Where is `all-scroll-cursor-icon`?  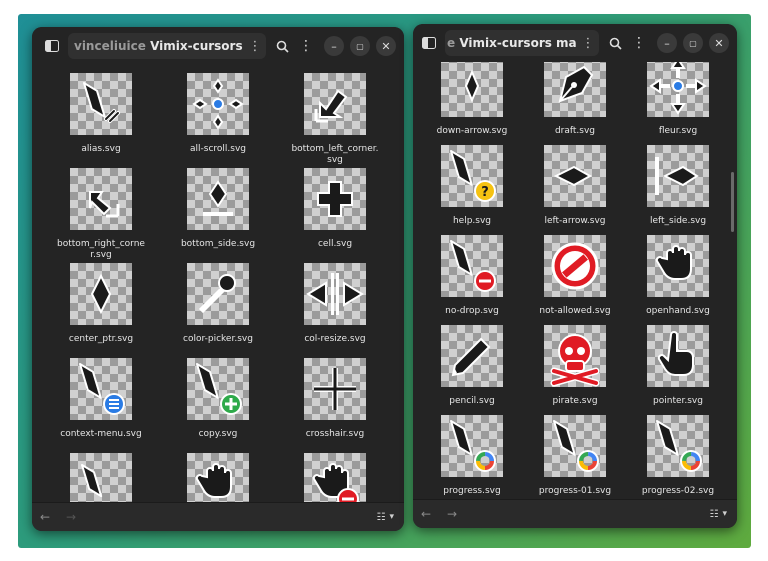
all-scroll-cursor-icon is located at coordinates (218, 104).